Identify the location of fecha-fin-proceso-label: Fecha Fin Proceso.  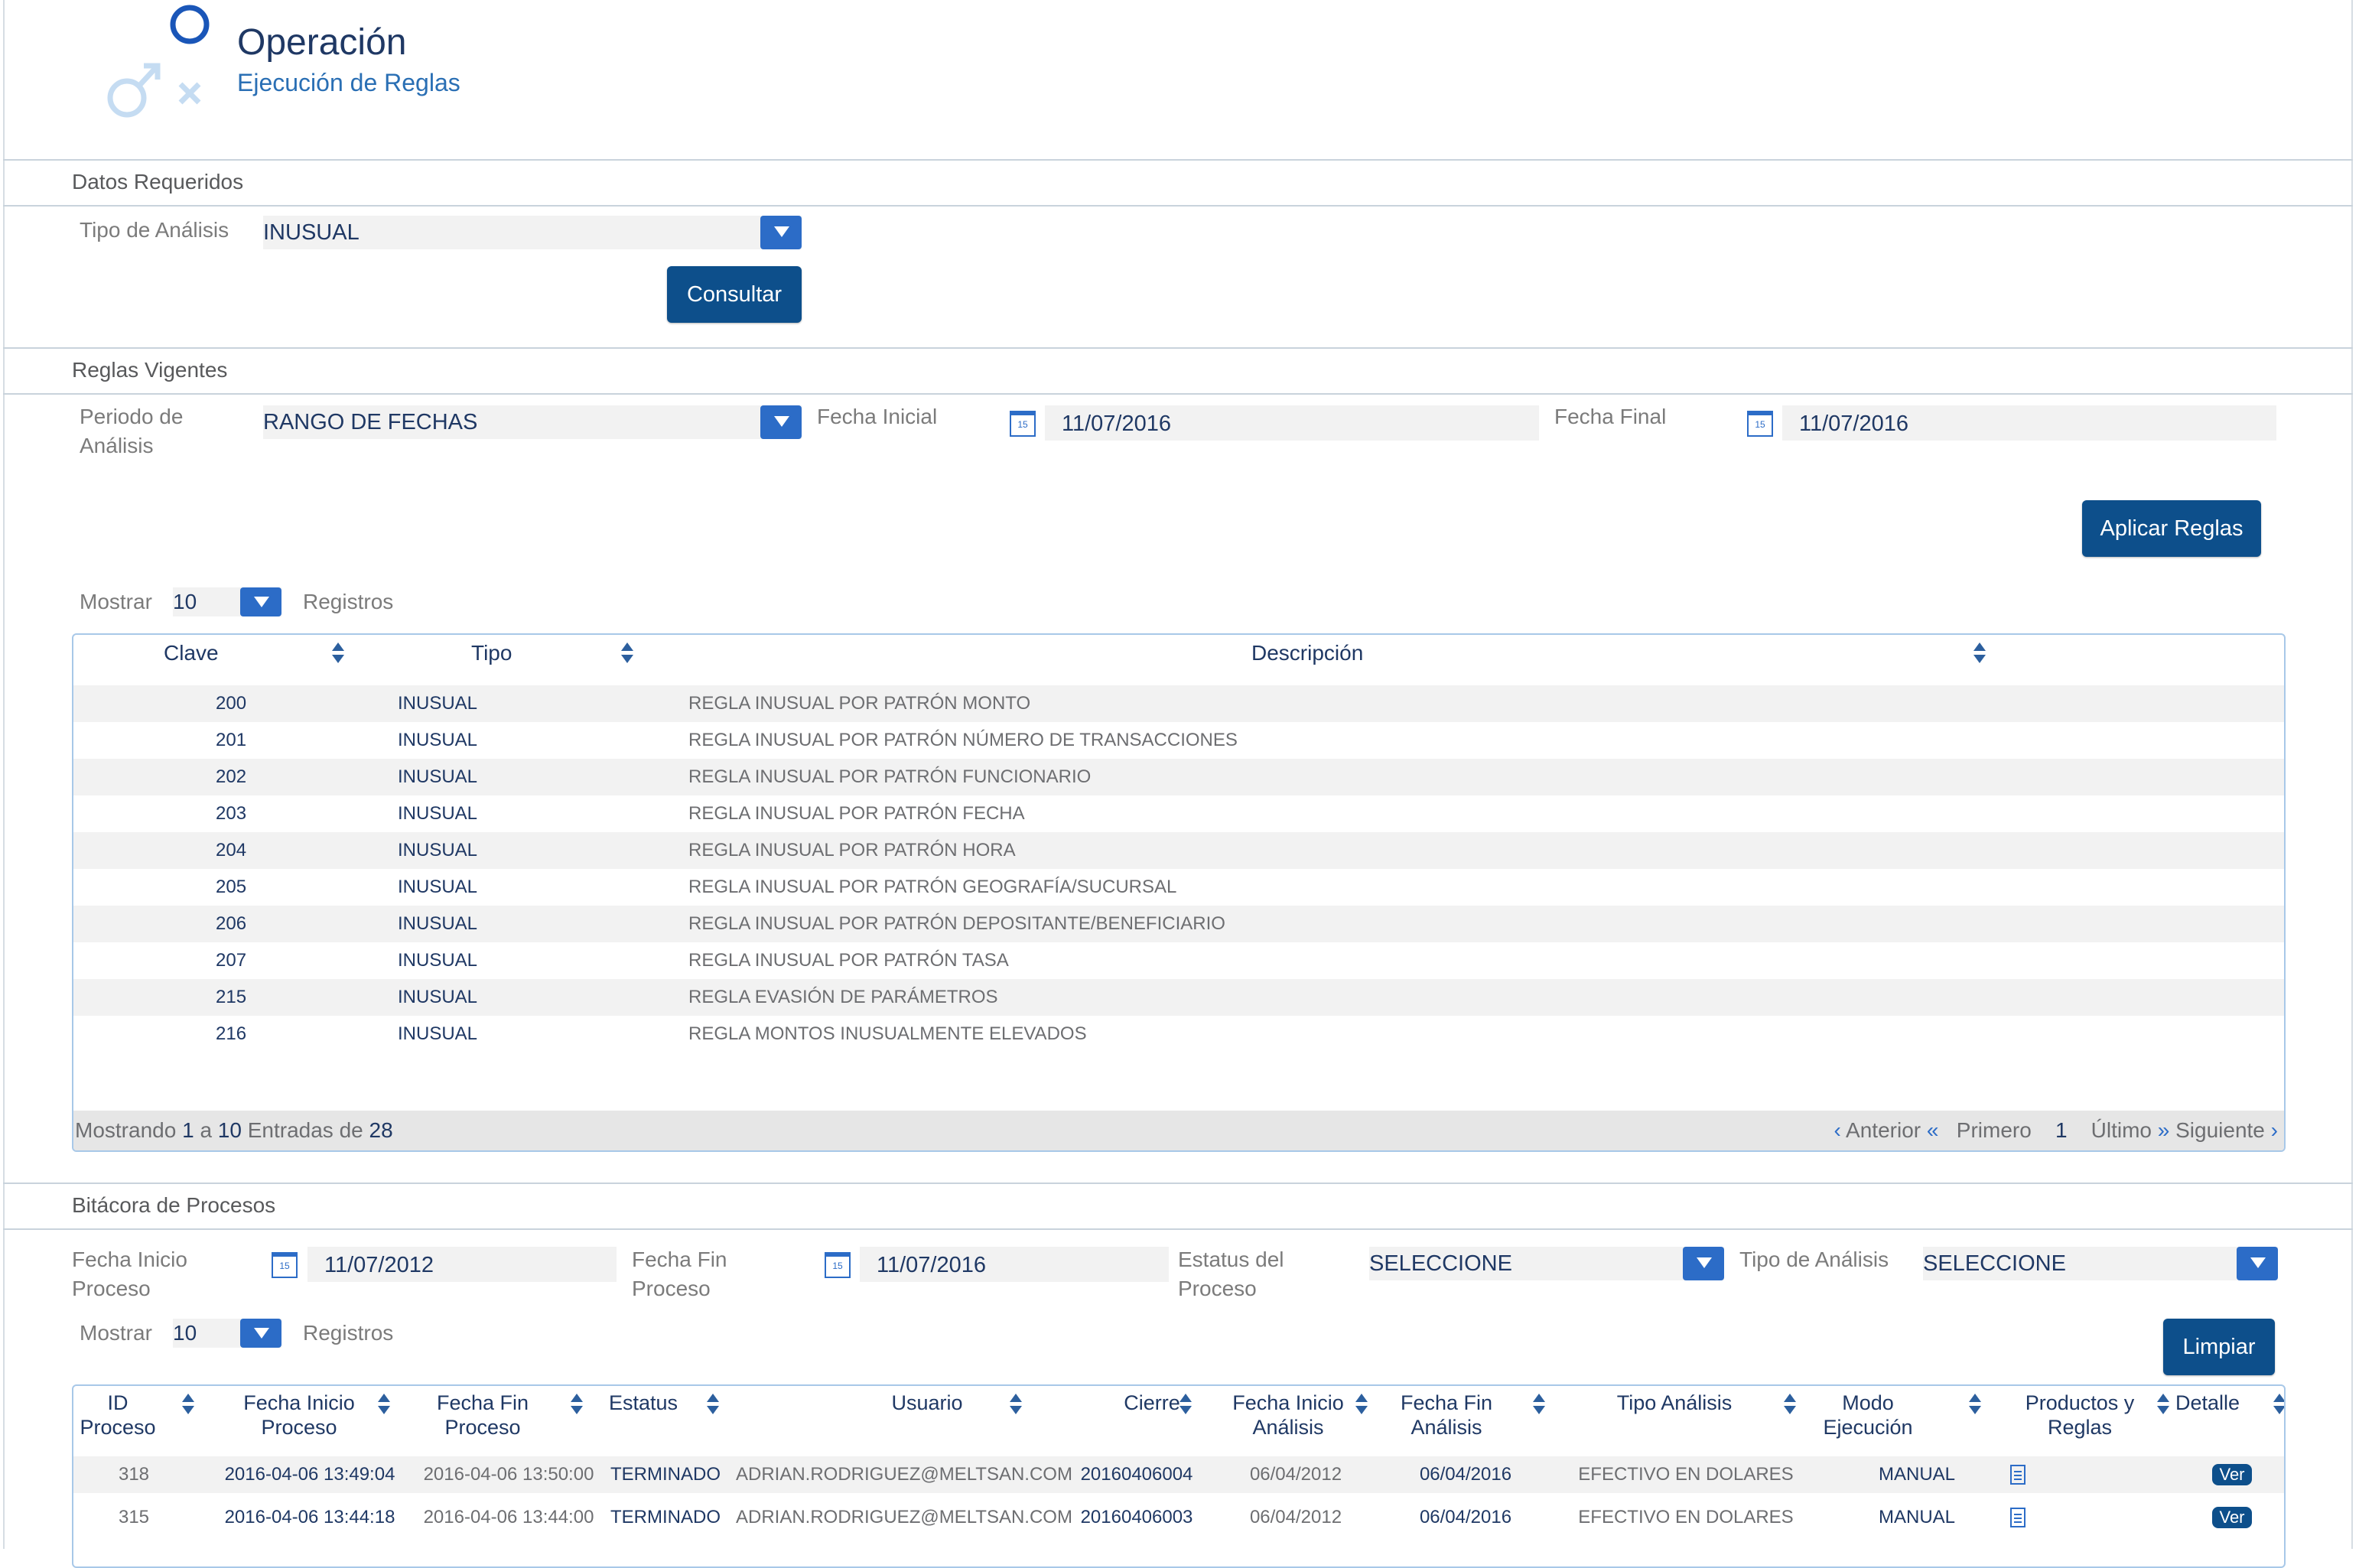
(679, 1274).